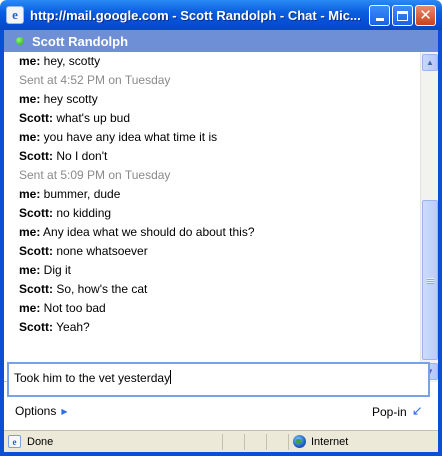 The height and width of the screenshot is (456, 442). Describe the element at coordinates (71, 327) in the screenshot. I see `message-text: Yeah?` at that location.